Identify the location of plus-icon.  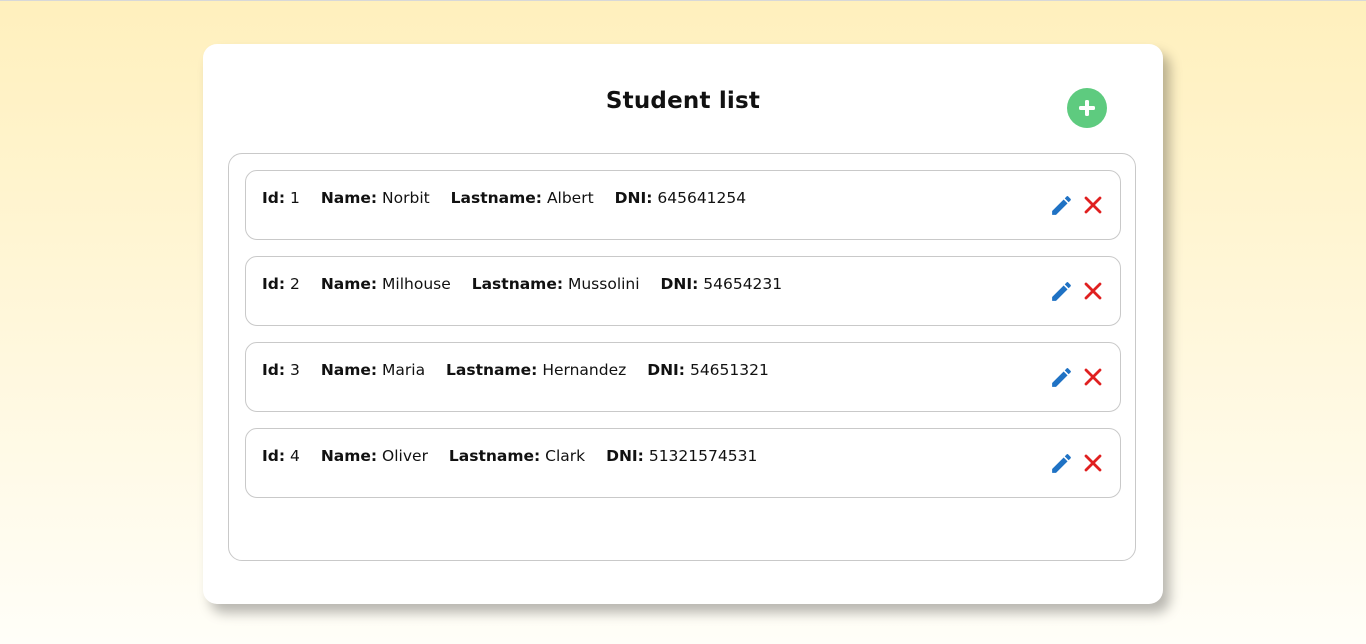
(1087, 108).